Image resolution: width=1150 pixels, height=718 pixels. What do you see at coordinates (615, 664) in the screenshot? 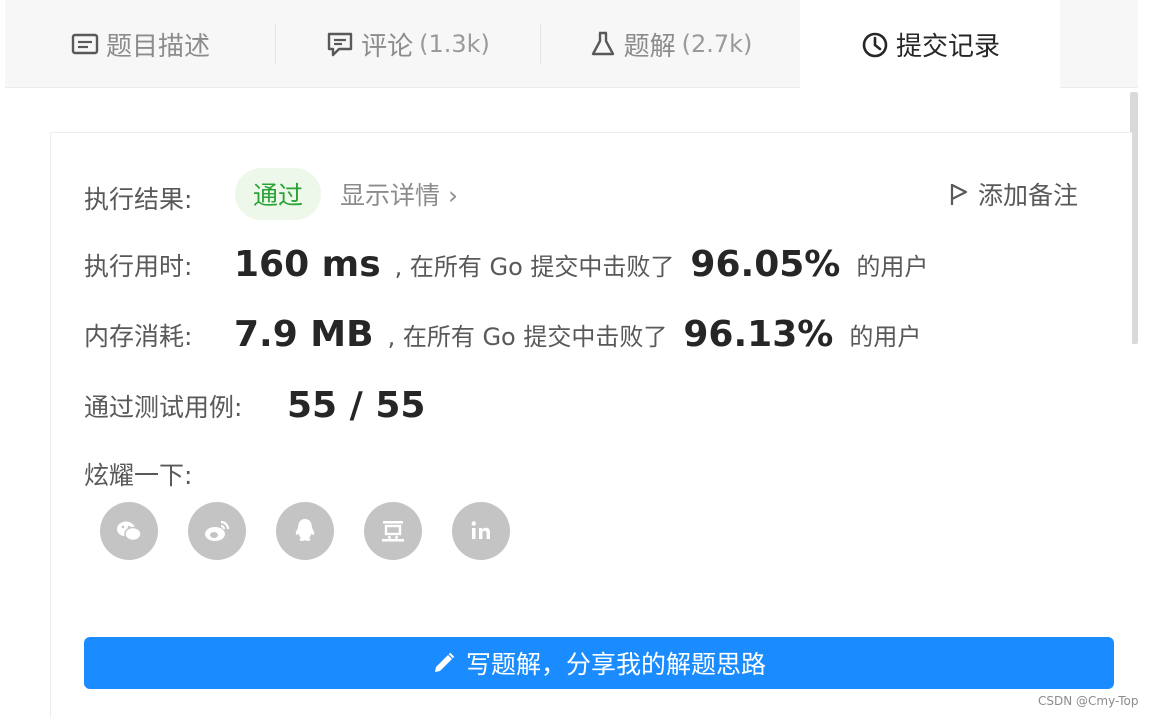
I see `write-solution-label: 写题解，分享我的解题思路` at bounding box center [615, 664].